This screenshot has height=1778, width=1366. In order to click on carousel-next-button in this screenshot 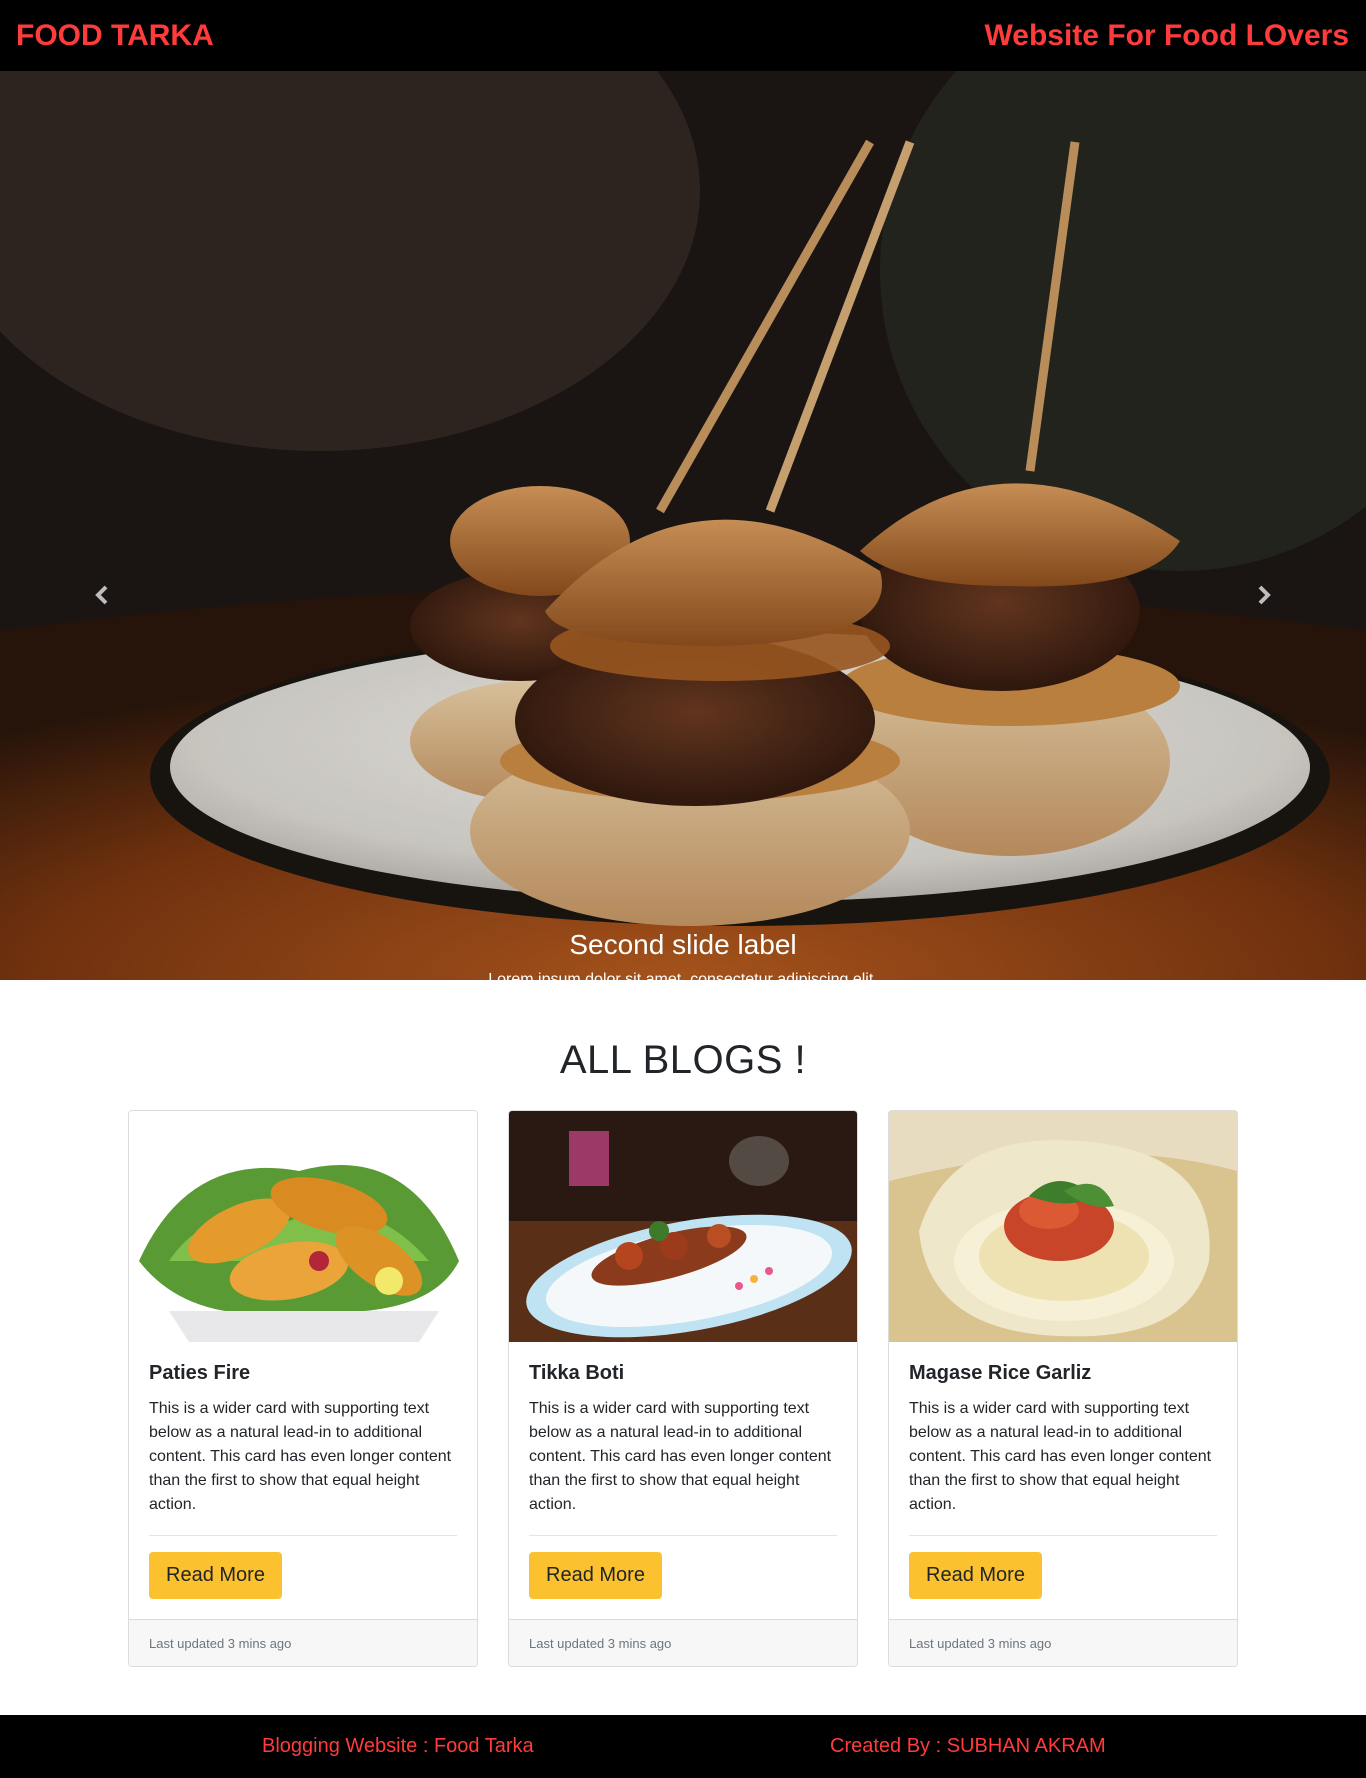, I will do `click(1264, 595)`.